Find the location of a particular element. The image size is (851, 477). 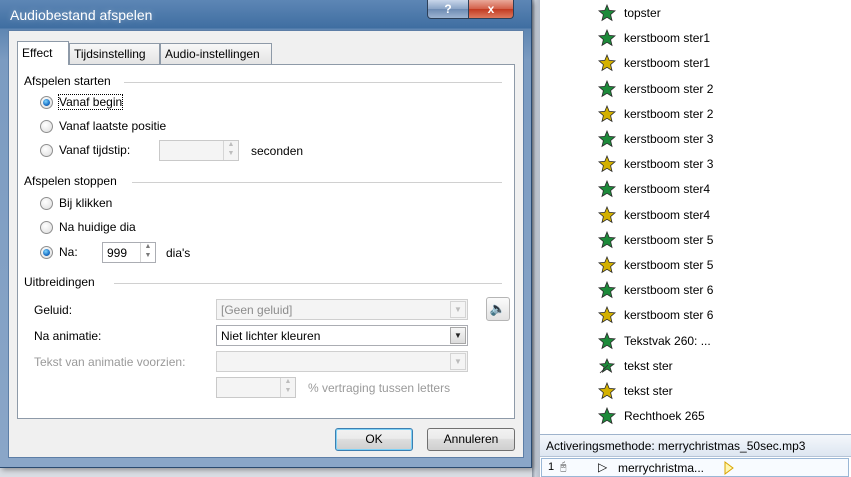

option-after-slides: Na: is located at coordinates (59, 252).